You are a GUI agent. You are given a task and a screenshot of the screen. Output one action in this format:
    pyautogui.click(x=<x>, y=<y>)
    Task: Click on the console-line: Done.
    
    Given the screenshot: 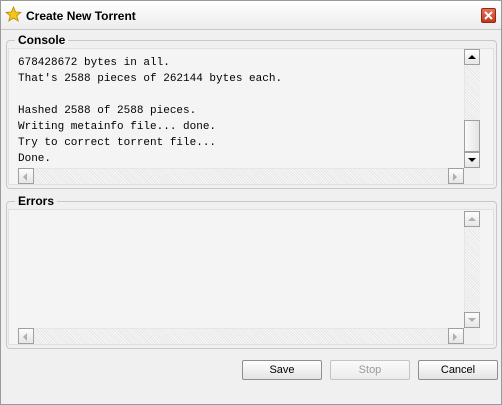 What is the action you would take?
    pyautogui.click(x=35, y=159)
    